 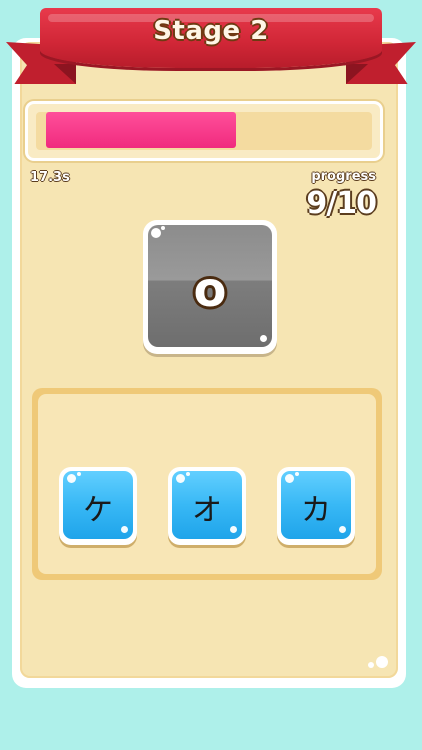 I want to click on progress-label: progress, so click(x=343, y=176).